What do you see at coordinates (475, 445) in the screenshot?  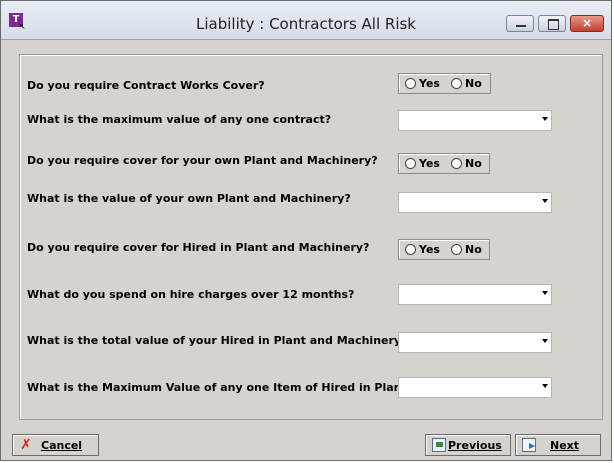 I see `previous-label: Previous` at bounding box center [475, 445].